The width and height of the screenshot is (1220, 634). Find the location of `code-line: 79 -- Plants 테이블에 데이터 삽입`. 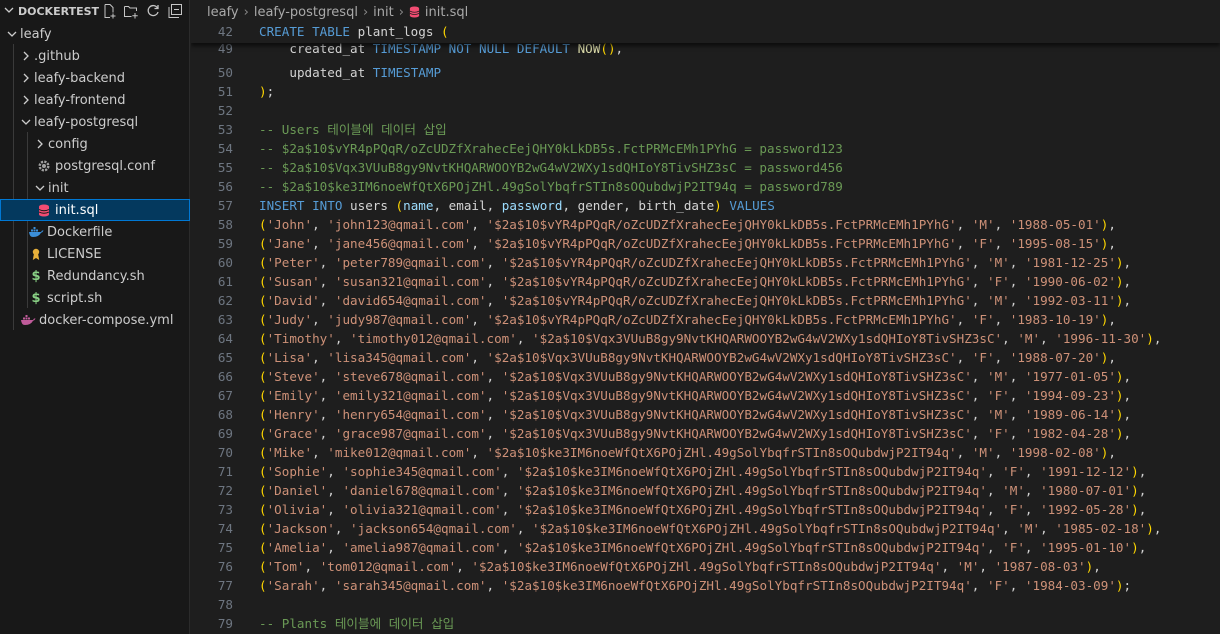

code-line: 79 -- Plants 테이블에 데이터 삽입 is located at coordinates (705, 623).